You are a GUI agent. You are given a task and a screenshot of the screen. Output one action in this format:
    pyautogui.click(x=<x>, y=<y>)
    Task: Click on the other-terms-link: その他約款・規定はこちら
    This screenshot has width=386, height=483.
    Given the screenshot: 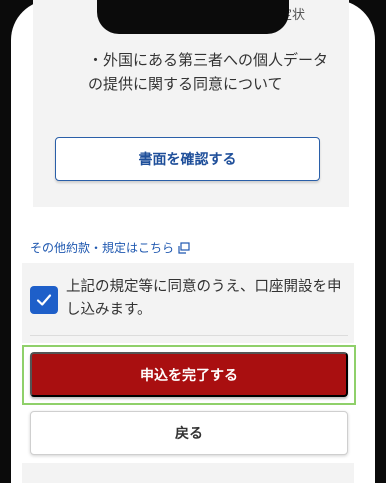 What is the action you would take?
    pyautogui.click(x=110, y=247)
    